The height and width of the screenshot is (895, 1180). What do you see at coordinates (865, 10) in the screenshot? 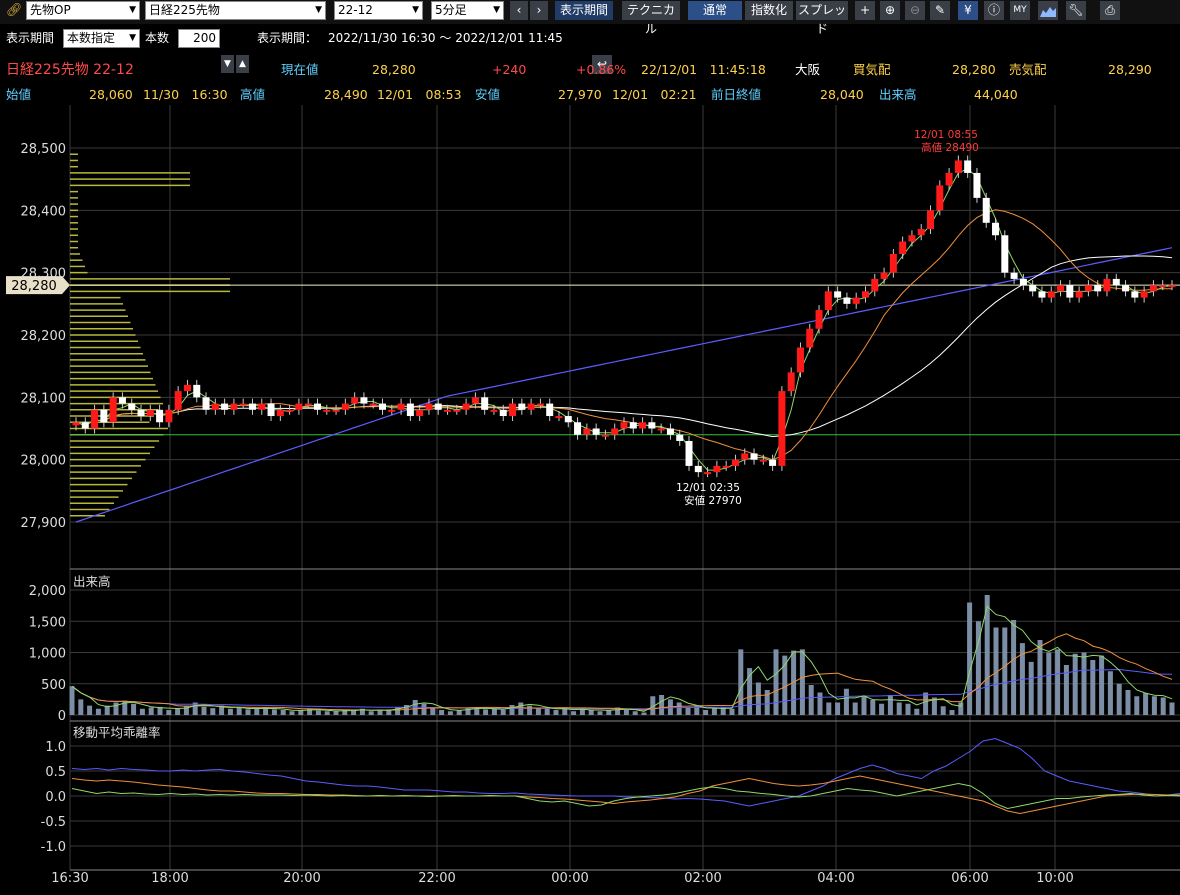
I see `crosshair-icon: +` at bounding box center [865, 10].